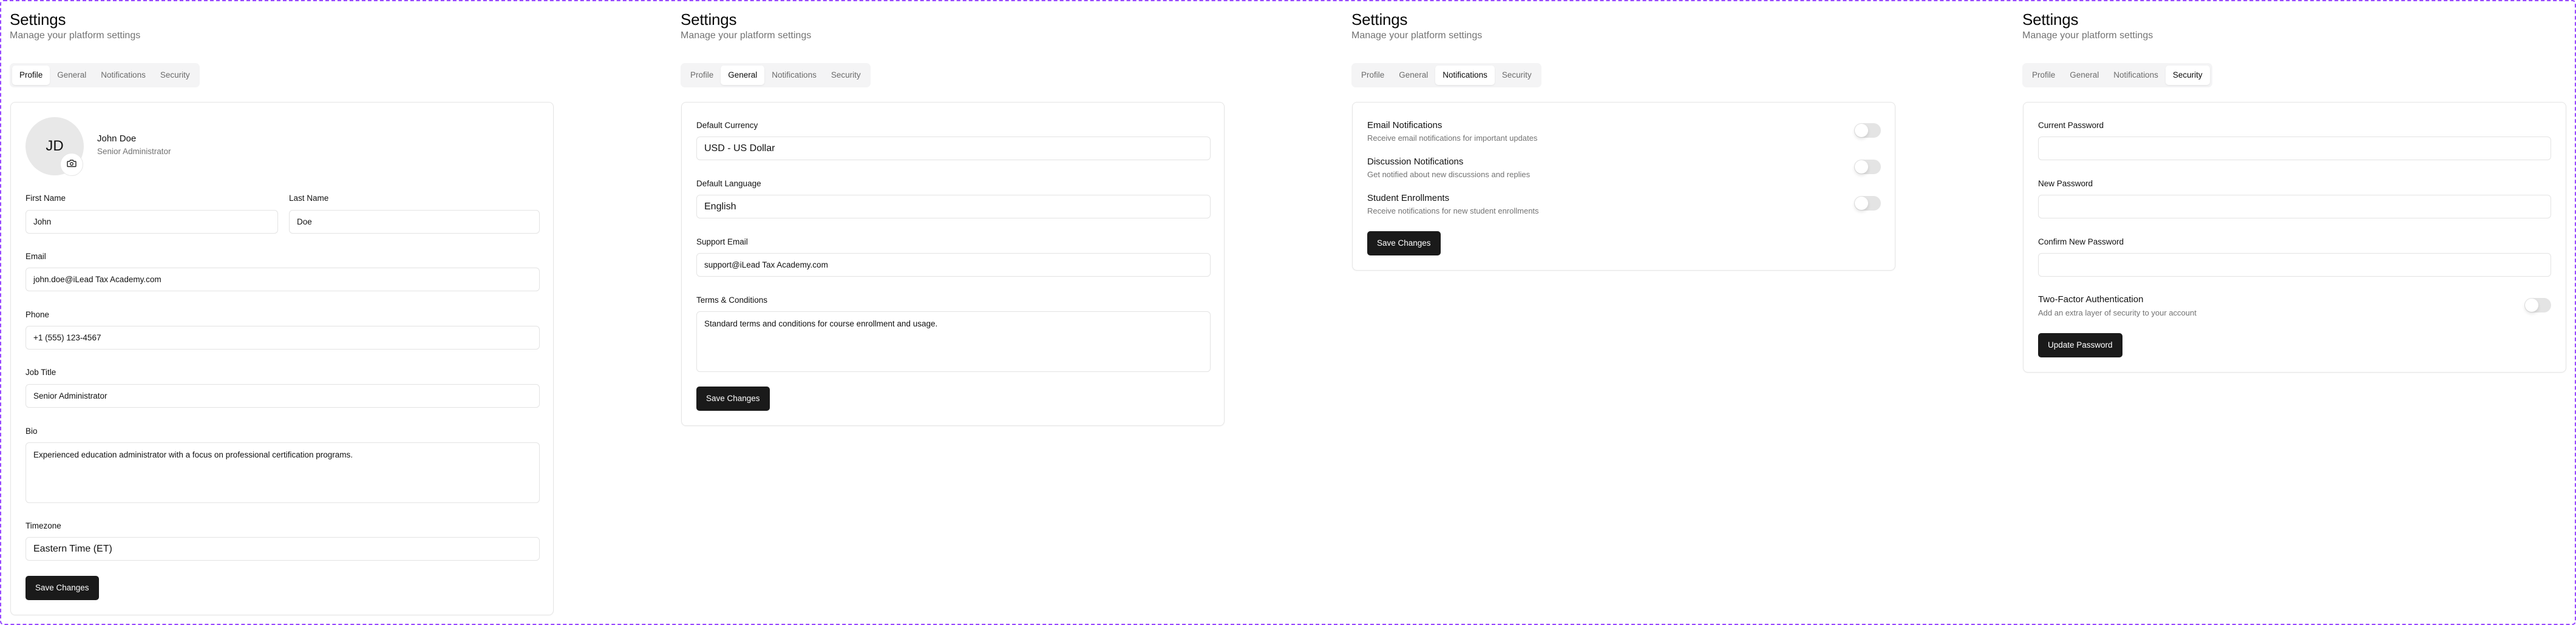 This screenshot has width=2576, height=625. What do you see at coordinates (2294, 265) in the screenshot?
I see `confirm-password-input` at bounding box center [2294, 265].